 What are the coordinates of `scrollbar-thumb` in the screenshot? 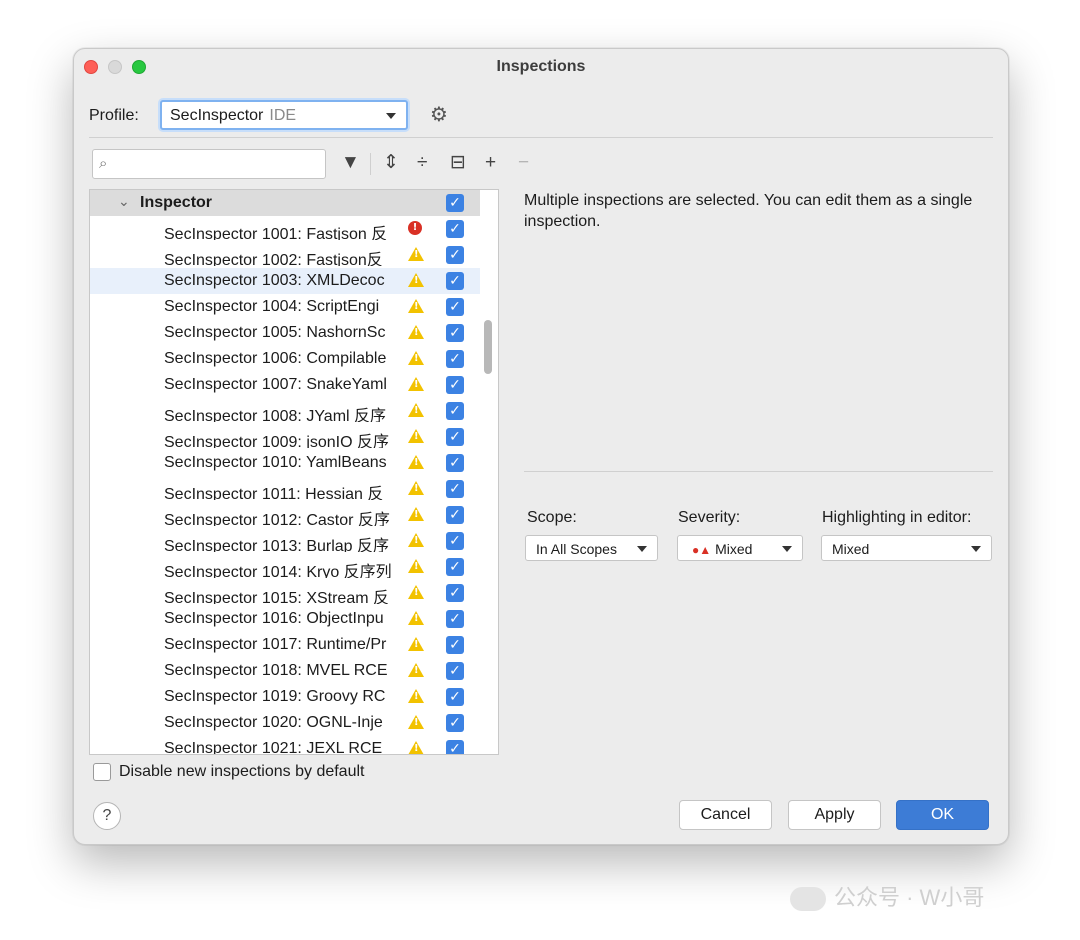 It's located at (488, 347).